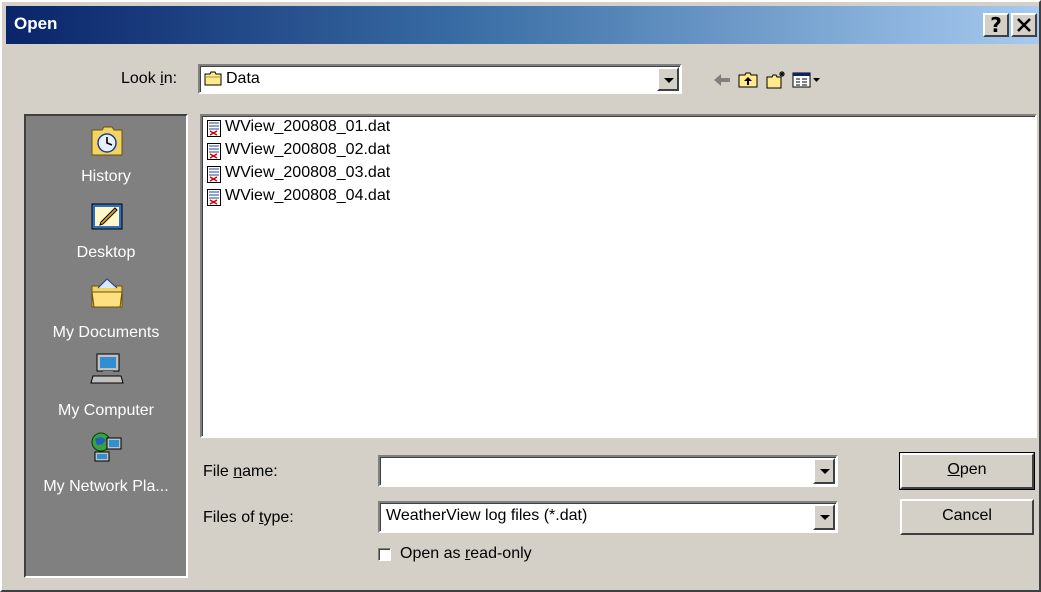 Image resolution: width=1041 pixels, height=592 pixels. I want to click on file-name-text: WView_200808_03.dat, so click(308, 172).